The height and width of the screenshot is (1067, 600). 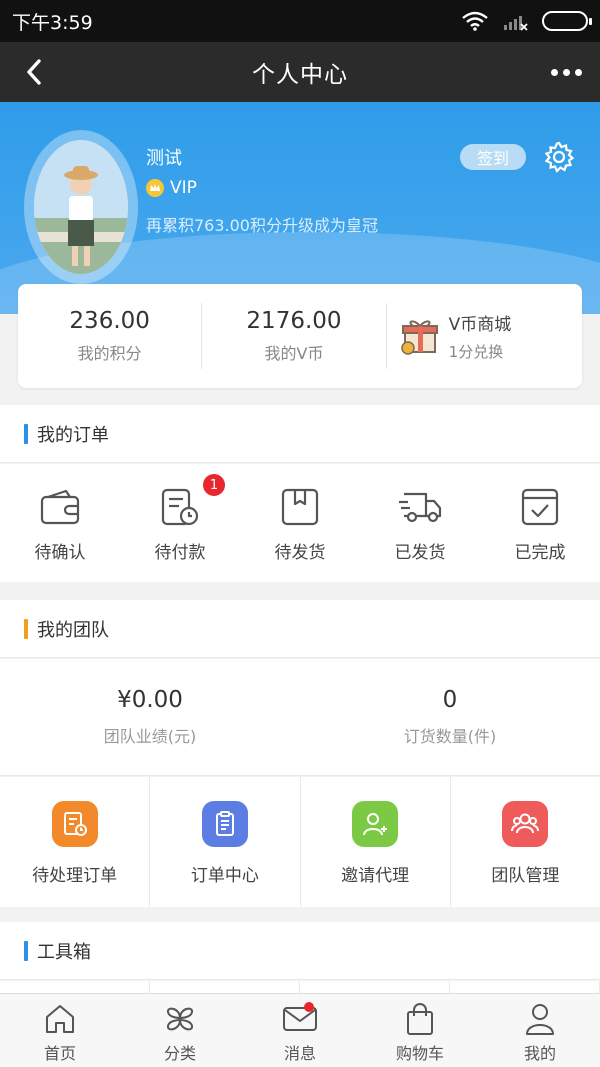 I want to click on tab-label: 我的, so click(x=539, y=1053).